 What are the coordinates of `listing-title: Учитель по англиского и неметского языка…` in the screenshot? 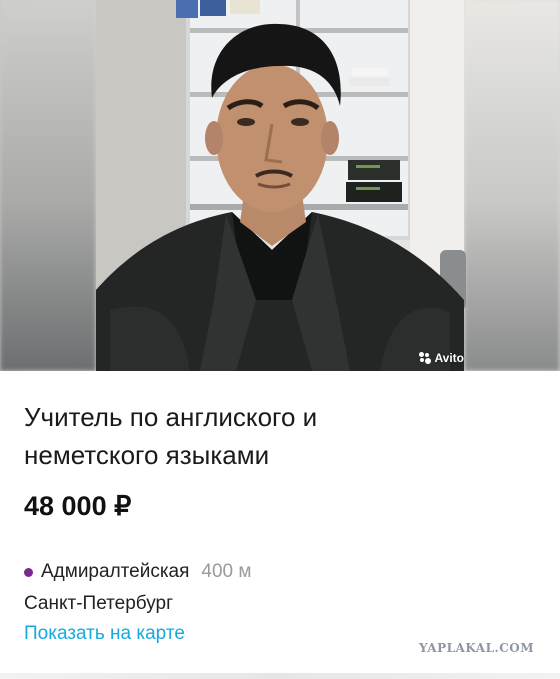 It's located at (171, 436).